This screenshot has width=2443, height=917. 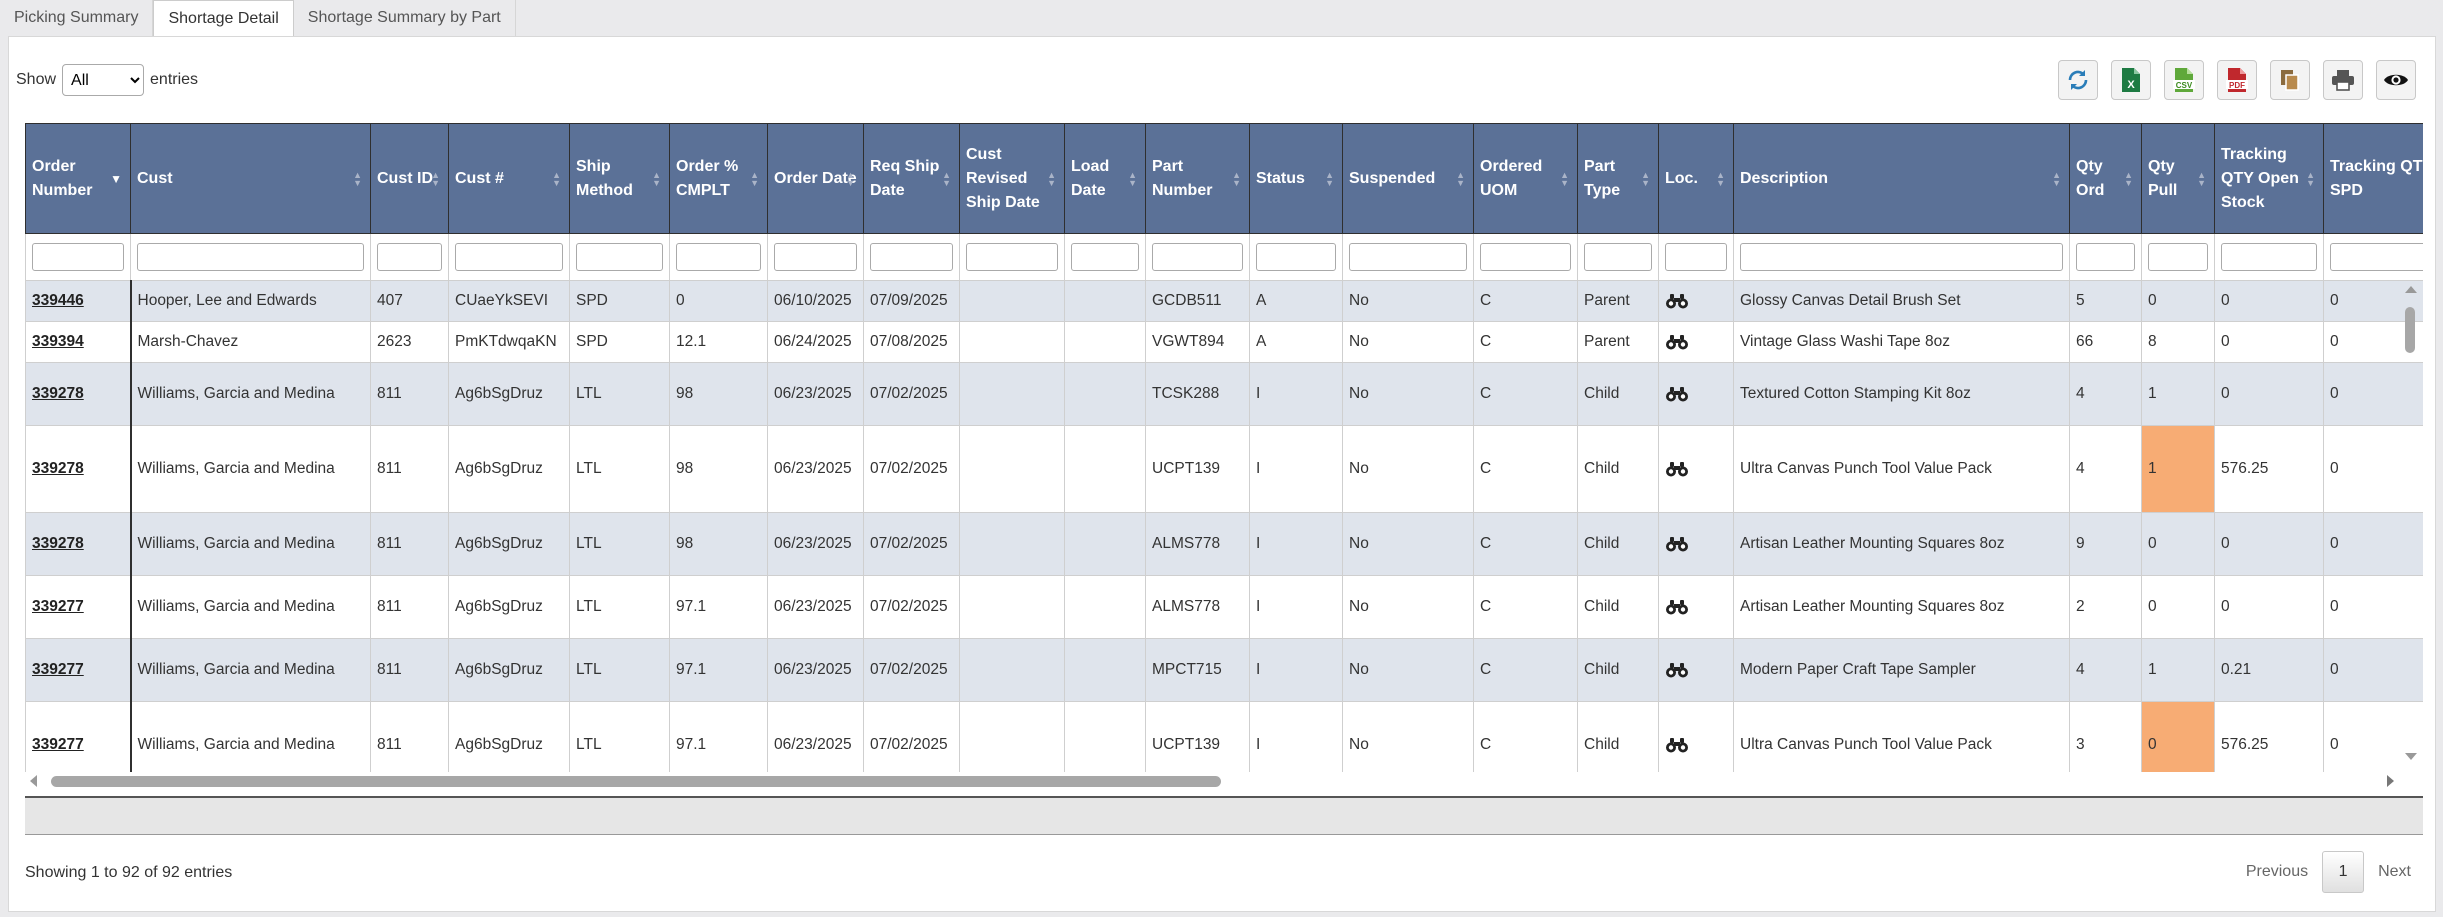 What do you see at coordinates (2394, 872) in the screenshot?
I see `next-button: Next` at bounding box center [2394, 872].